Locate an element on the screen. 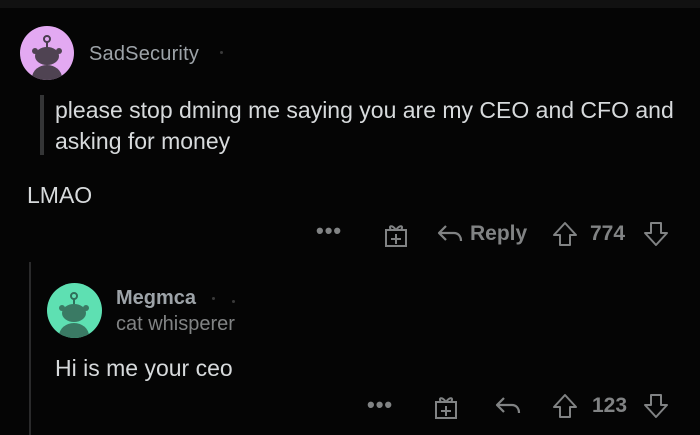 This screenshot has width=700, height=435. vote-score: 774 is located at coordinates (608, 233).